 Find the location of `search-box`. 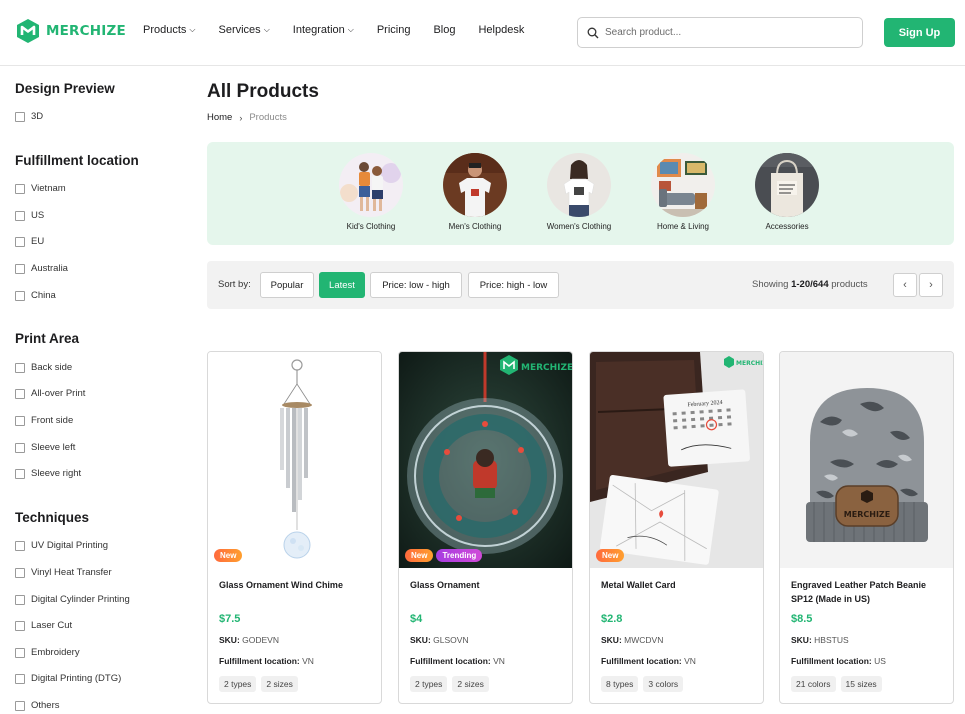

search-box is located at coordinates (720, 32).